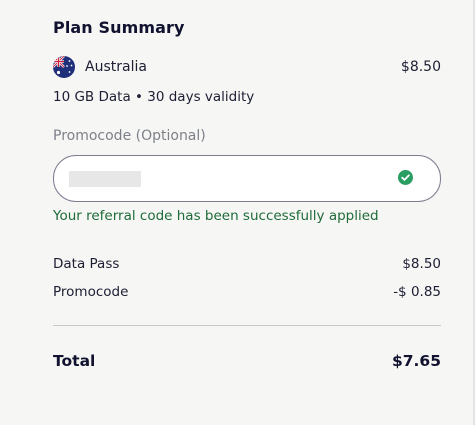 The image size is (475, 425). I want to click on promocode-label: Promocode (Optional), so click(129, 136).